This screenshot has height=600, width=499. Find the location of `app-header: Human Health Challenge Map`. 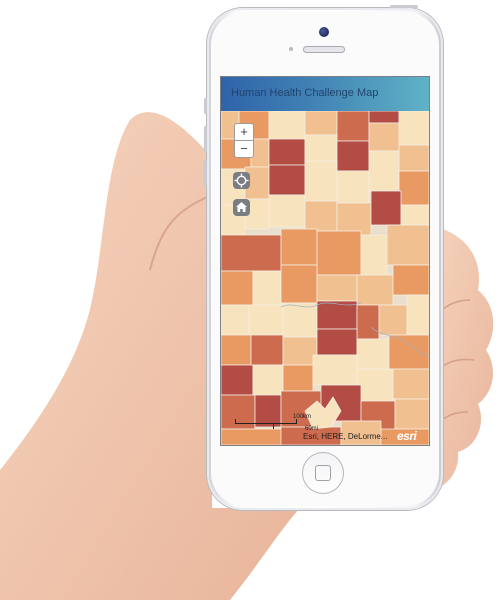

app-header: Human Health Challenge Map is located at coordinates (325, 94).